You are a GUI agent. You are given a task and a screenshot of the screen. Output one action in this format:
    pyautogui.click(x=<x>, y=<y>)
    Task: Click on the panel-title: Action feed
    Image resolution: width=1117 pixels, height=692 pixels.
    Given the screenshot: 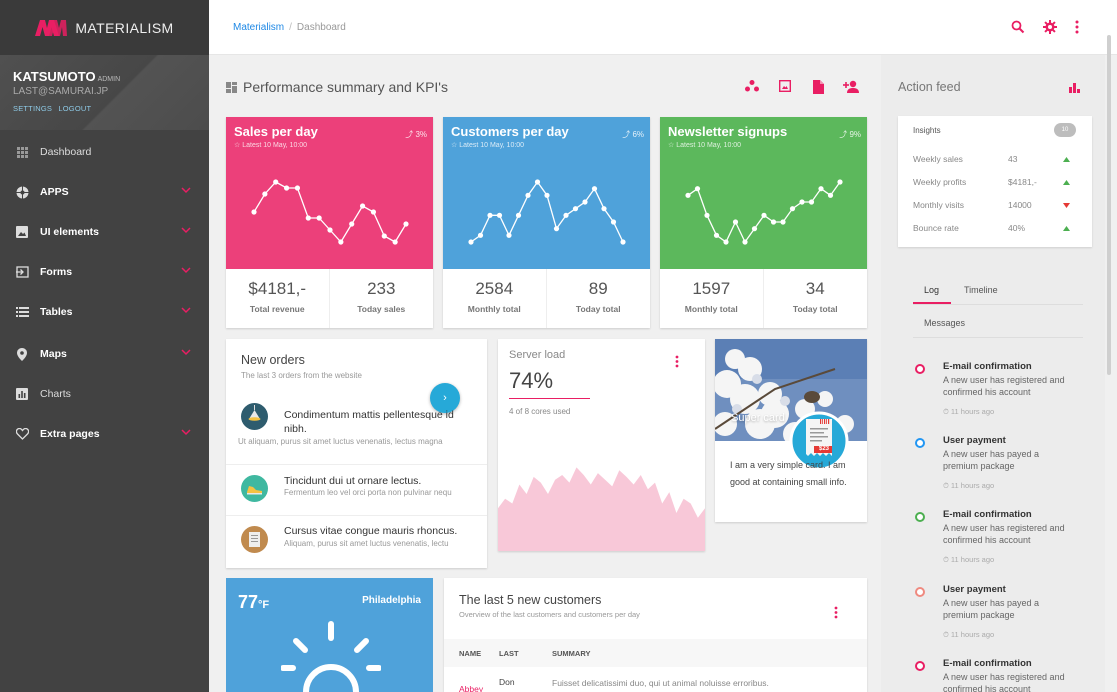 What is the action you would take?
    pyautogui.click(x=929, y=87)
    